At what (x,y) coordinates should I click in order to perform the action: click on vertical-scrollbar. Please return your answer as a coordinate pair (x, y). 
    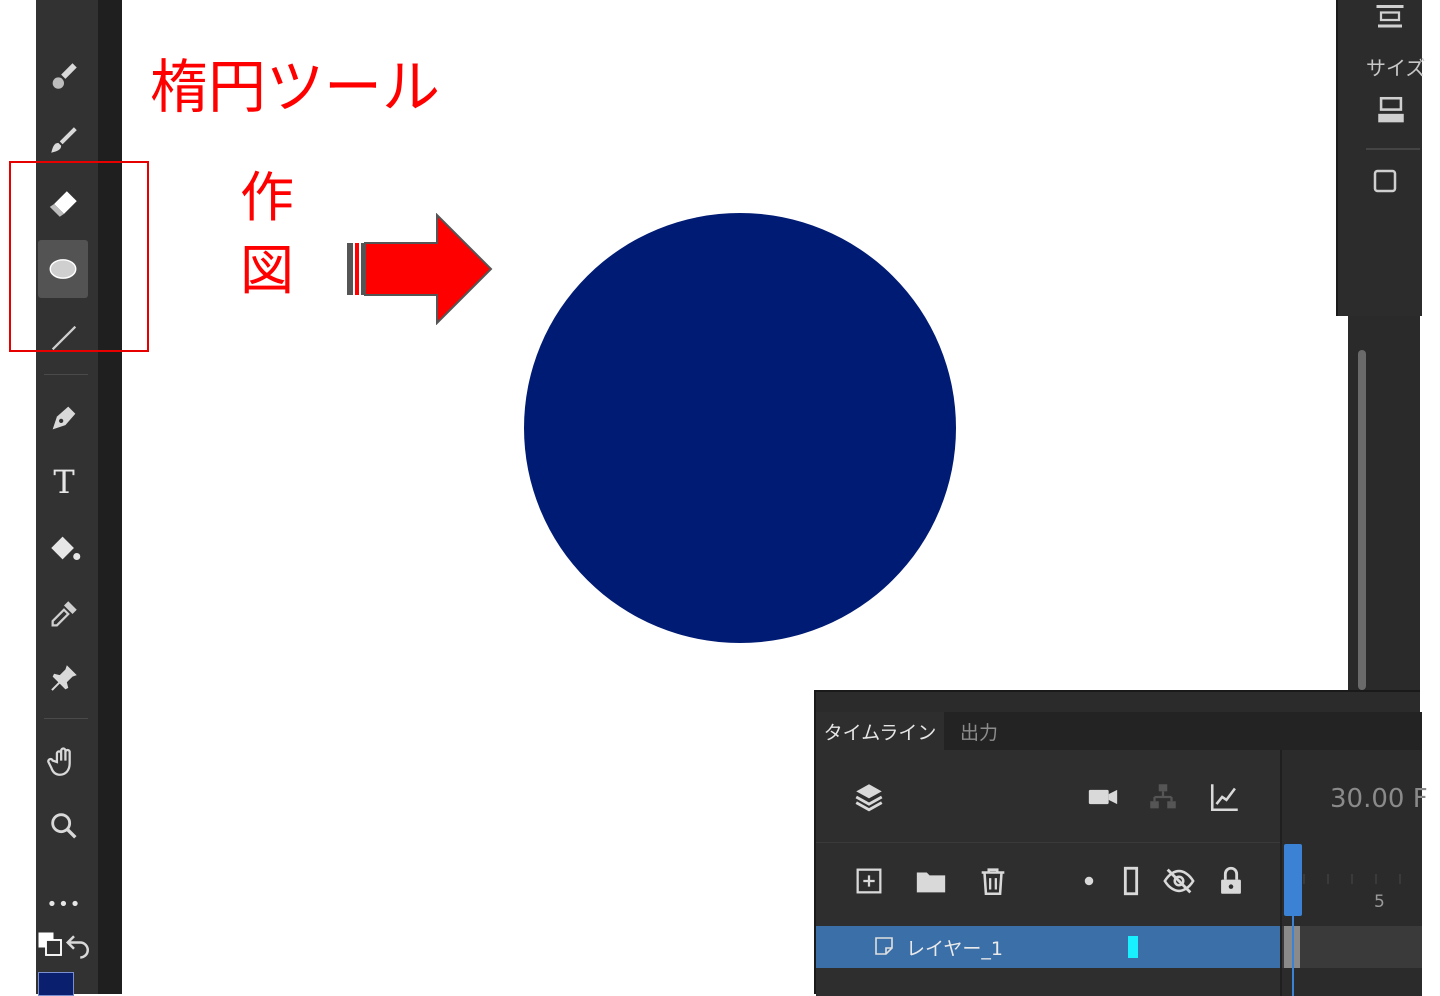
    Looking at the image, I should click on (1362, 520).